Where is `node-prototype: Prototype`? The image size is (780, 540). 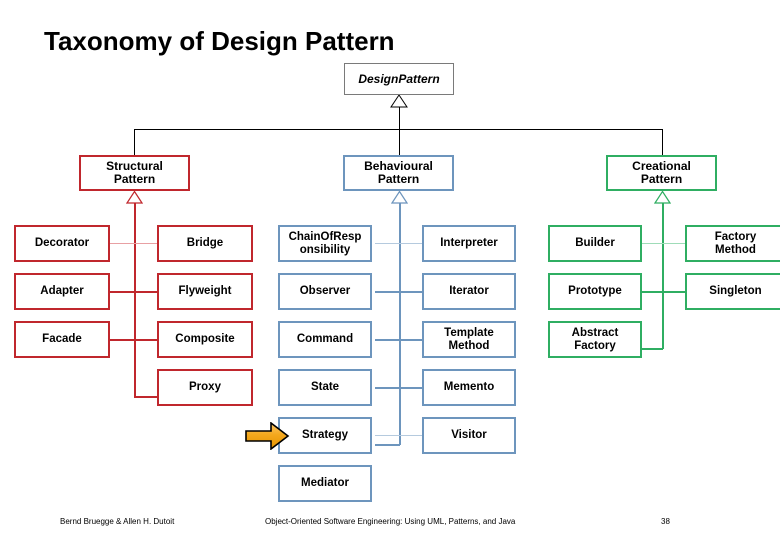 node-prototype: Prototype is located at coordinates (595, 291).